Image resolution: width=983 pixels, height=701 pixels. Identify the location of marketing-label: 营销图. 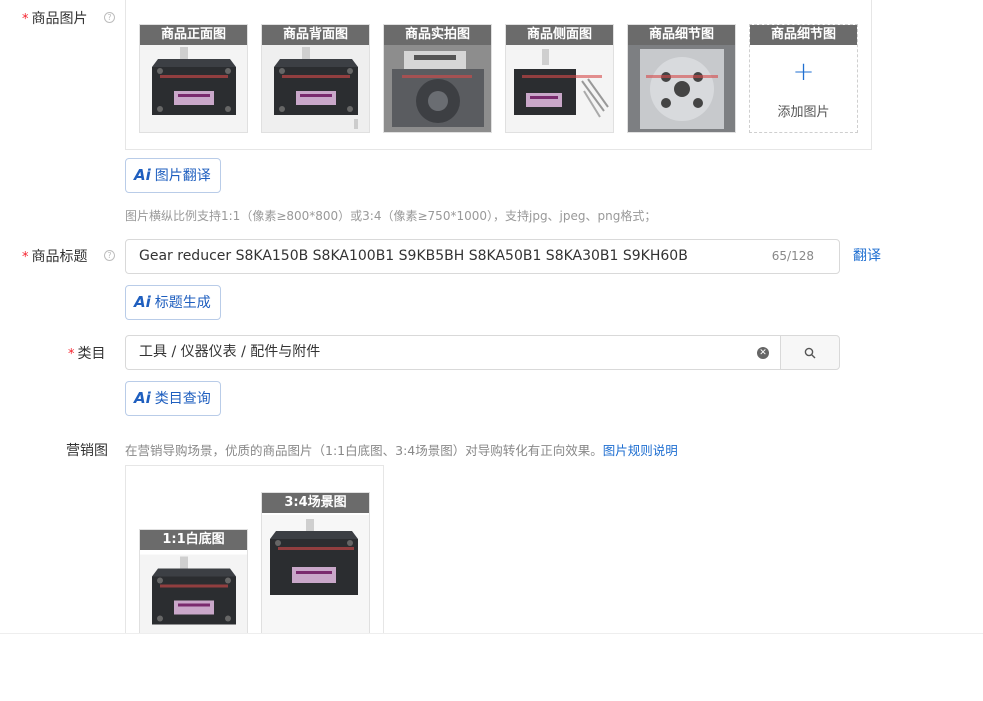
(87, 451).